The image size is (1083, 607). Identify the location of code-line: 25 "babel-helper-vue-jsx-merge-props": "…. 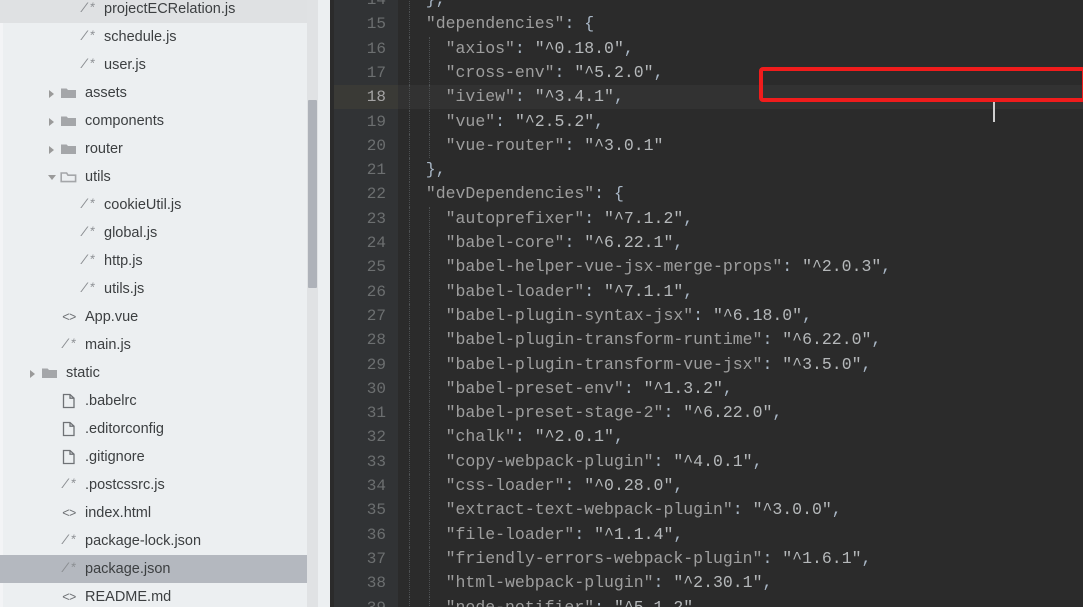
(706, 267).